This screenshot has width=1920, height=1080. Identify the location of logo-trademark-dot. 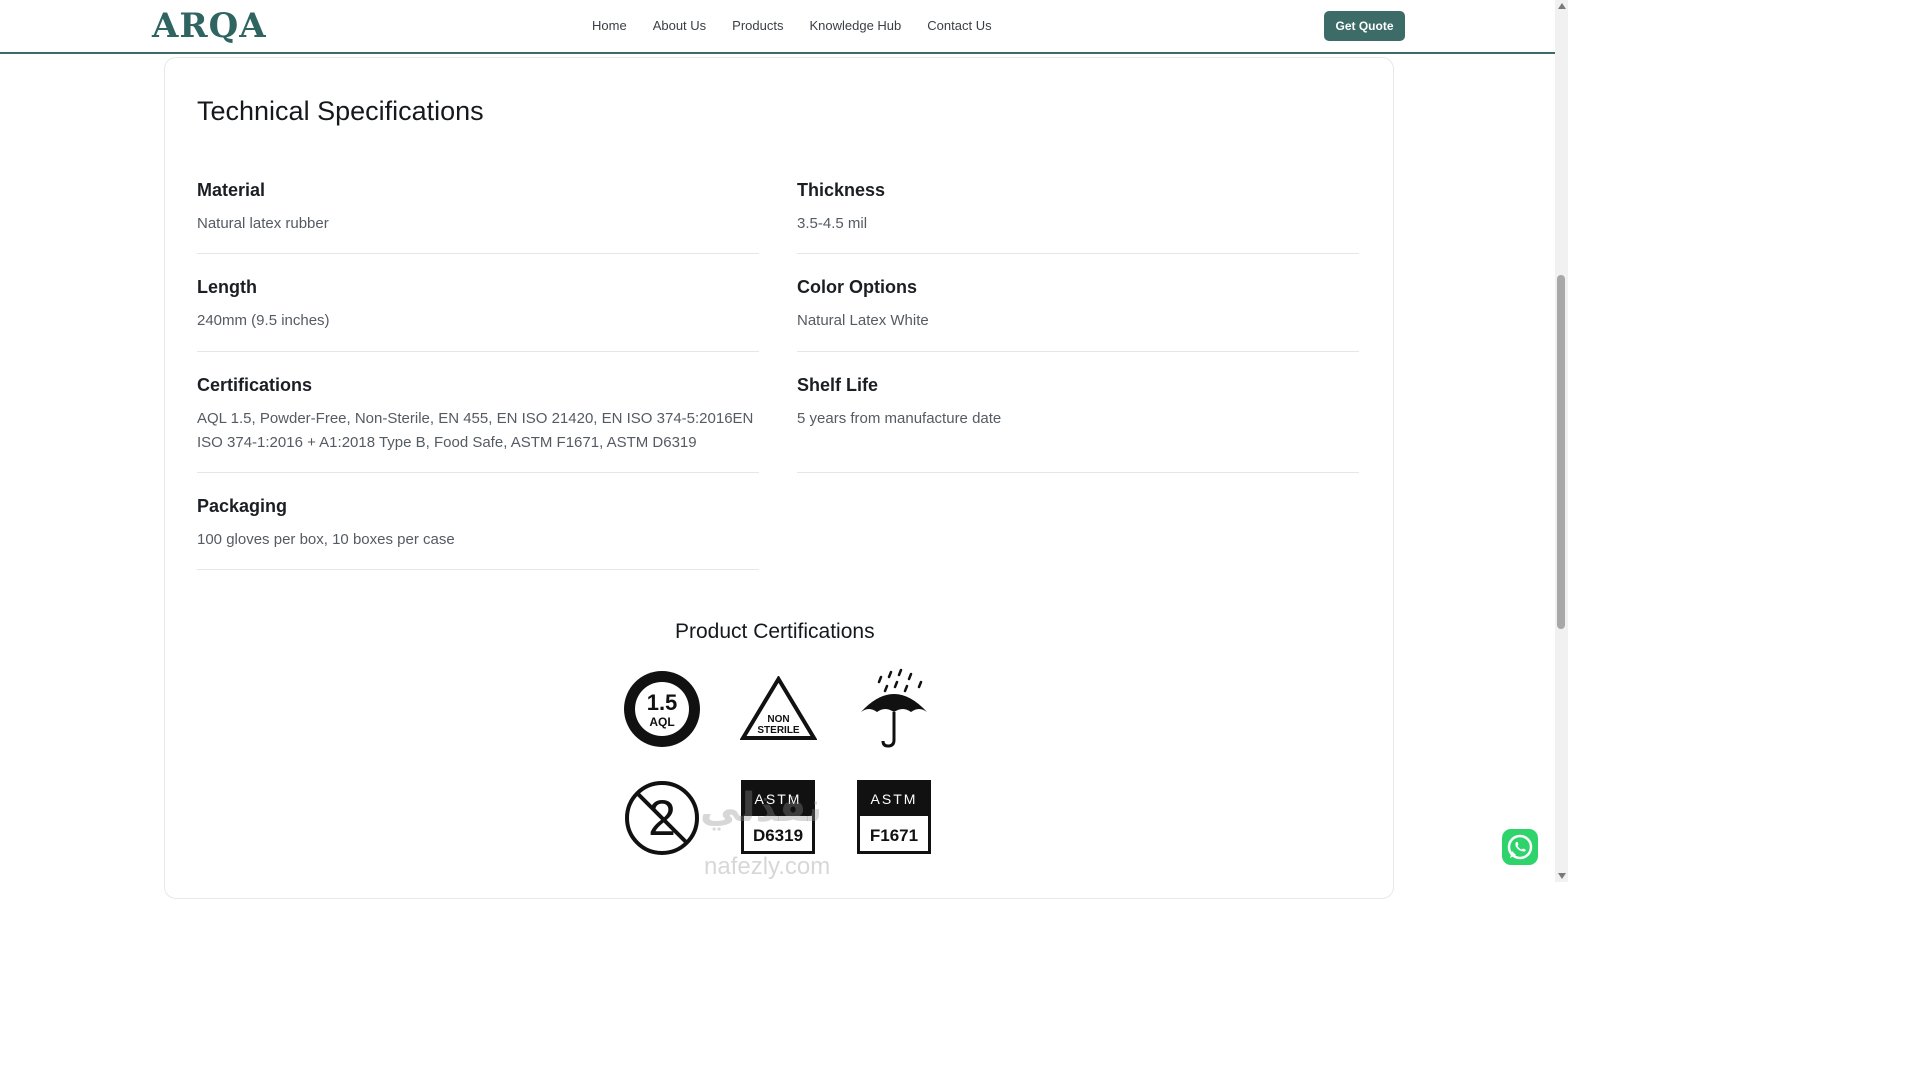
(259, 34).